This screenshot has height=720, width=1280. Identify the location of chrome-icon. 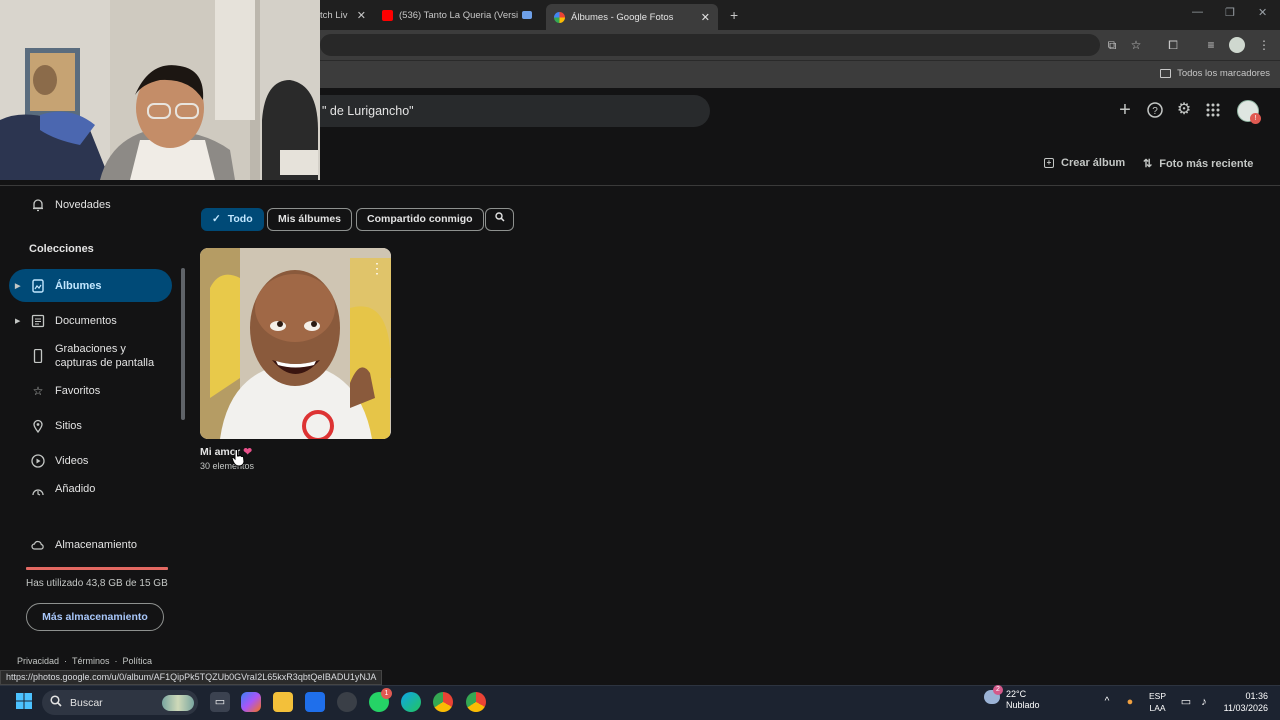
(443, 702).